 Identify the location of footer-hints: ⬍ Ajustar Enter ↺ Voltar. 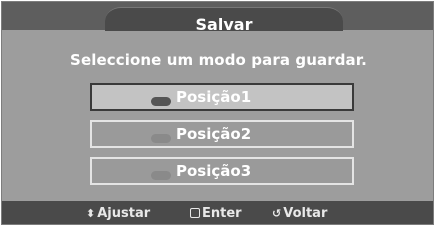
(217, 212).